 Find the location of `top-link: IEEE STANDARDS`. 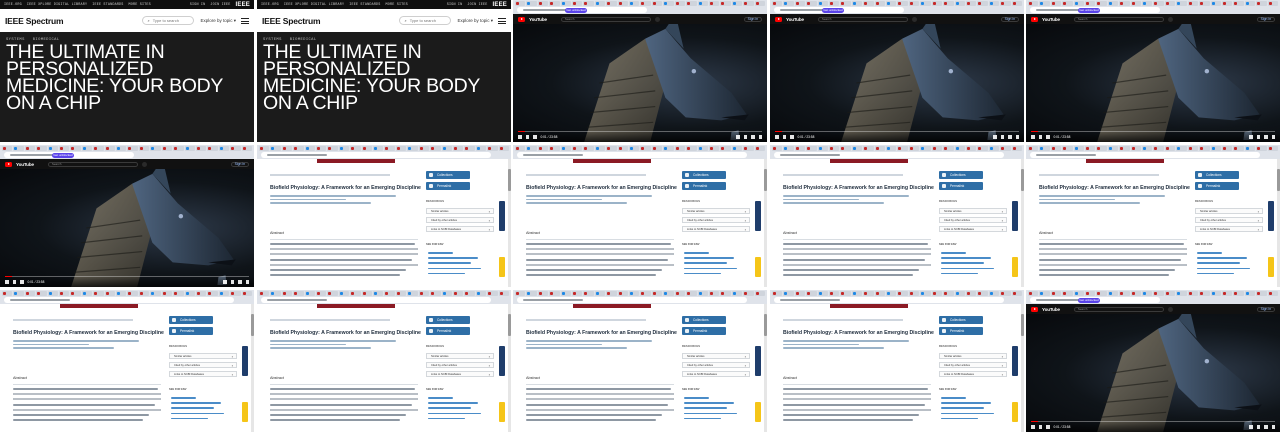

top-link: IEEE STANDARDS is located at coordinates (107, 5).